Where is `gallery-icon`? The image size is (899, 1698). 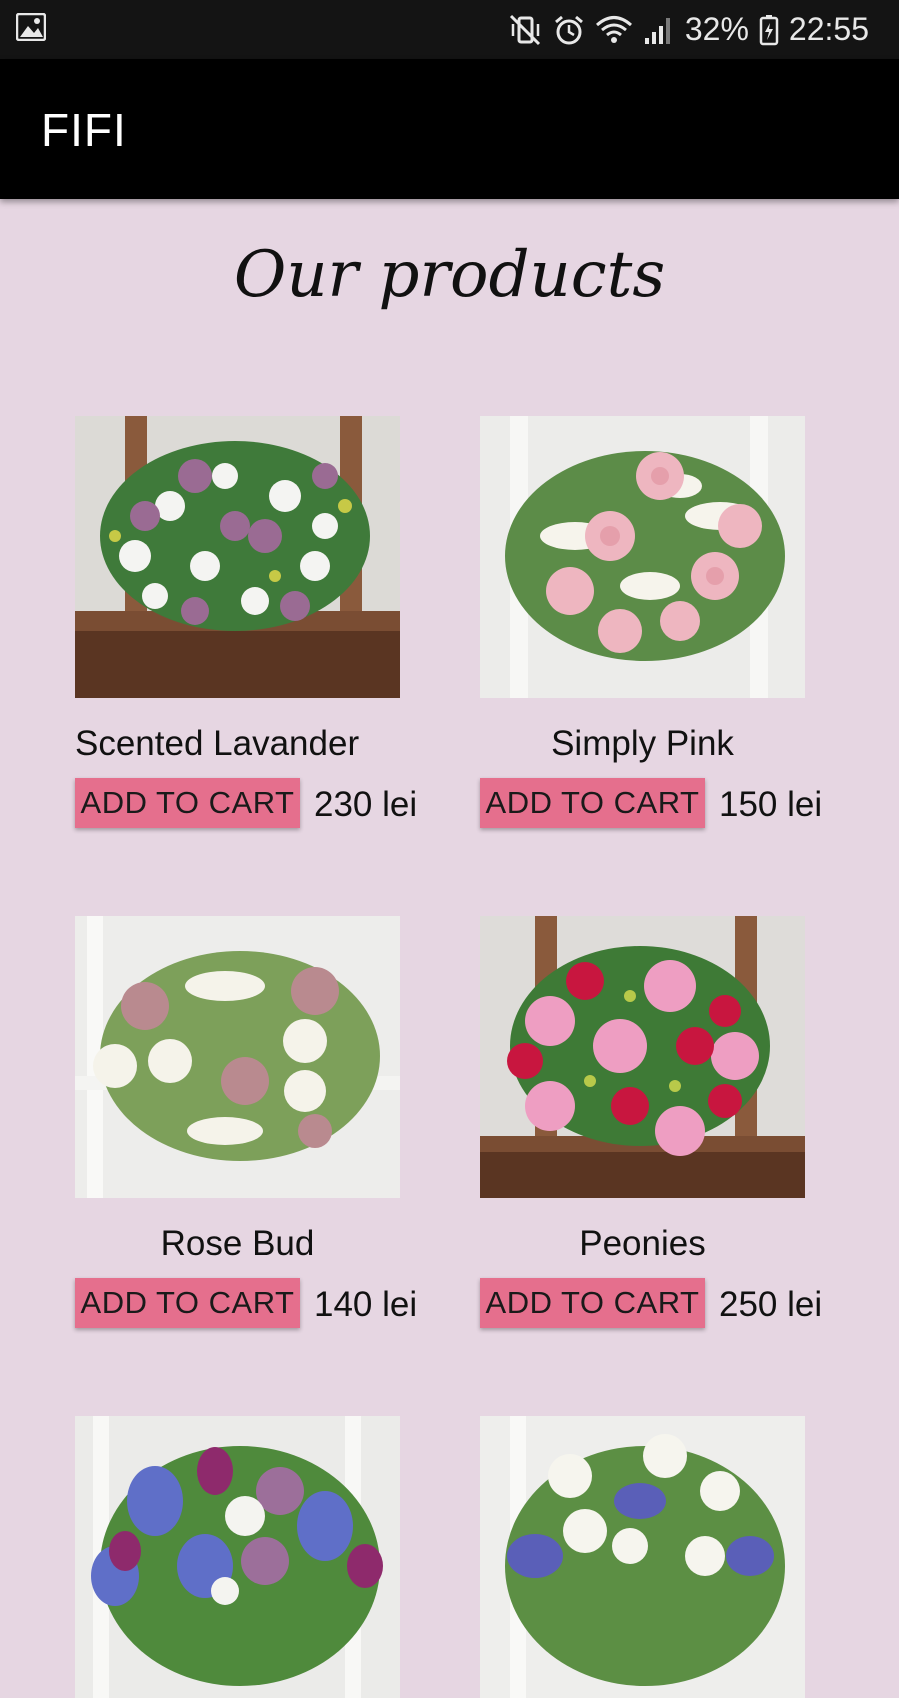
gallery-icon is located at coordinates (31, 29).